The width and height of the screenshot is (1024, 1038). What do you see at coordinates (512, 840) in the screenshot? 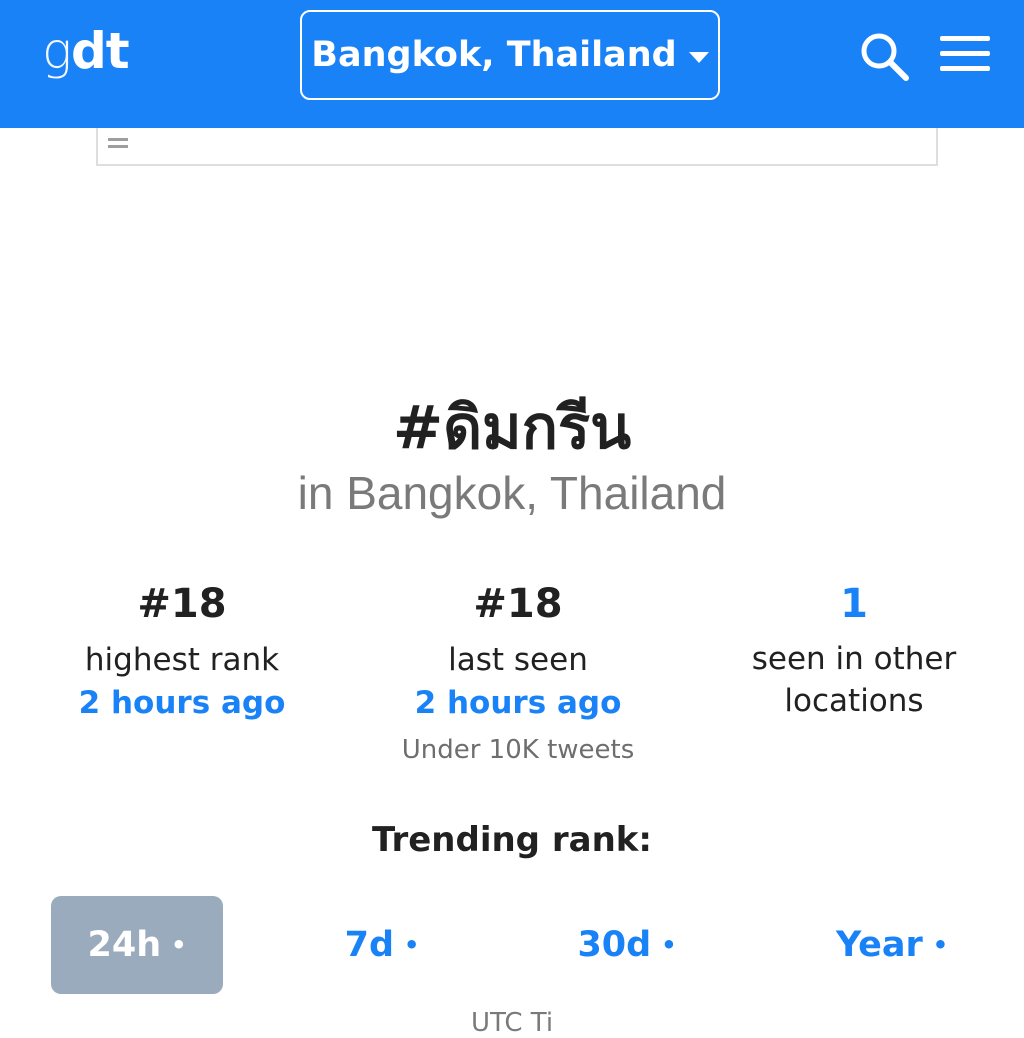
I see `trending-rank-heading: Trending rank:` at bounding box center [512, 840].